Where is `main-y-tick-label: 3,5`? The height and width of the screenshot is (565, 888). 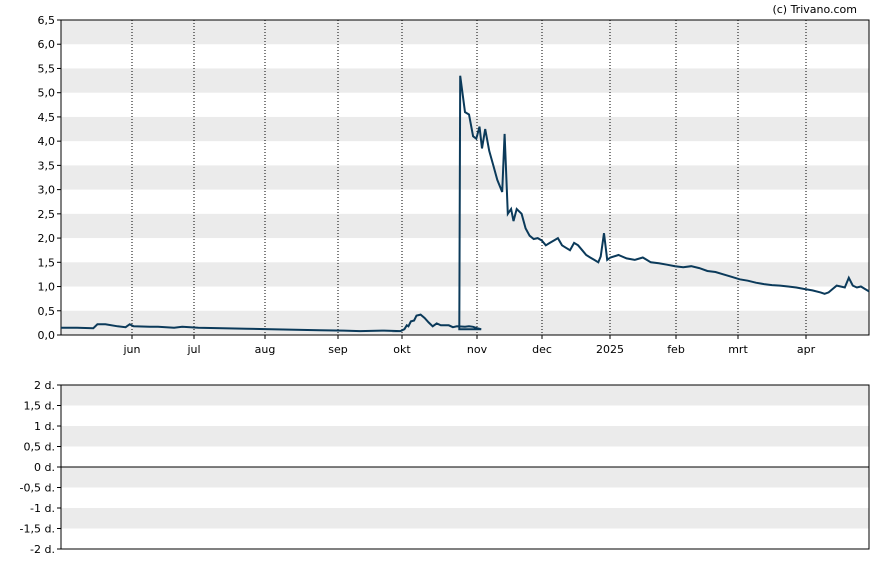 main-y-tick-label: 3,5 is located at coordinates (47, 165).